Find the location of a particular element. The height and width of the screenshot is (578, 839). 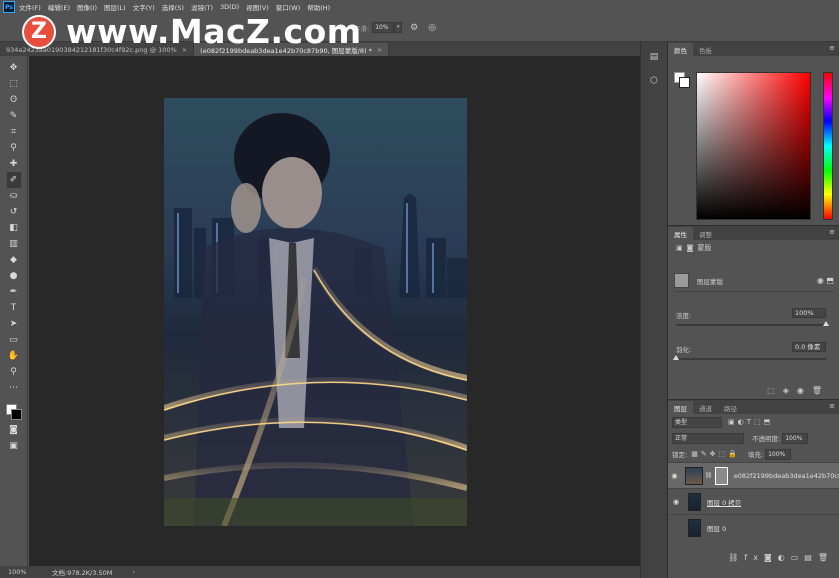

status-bar: 100% 文档:978.2K/3.50M › is located at coordinates (320, 572).